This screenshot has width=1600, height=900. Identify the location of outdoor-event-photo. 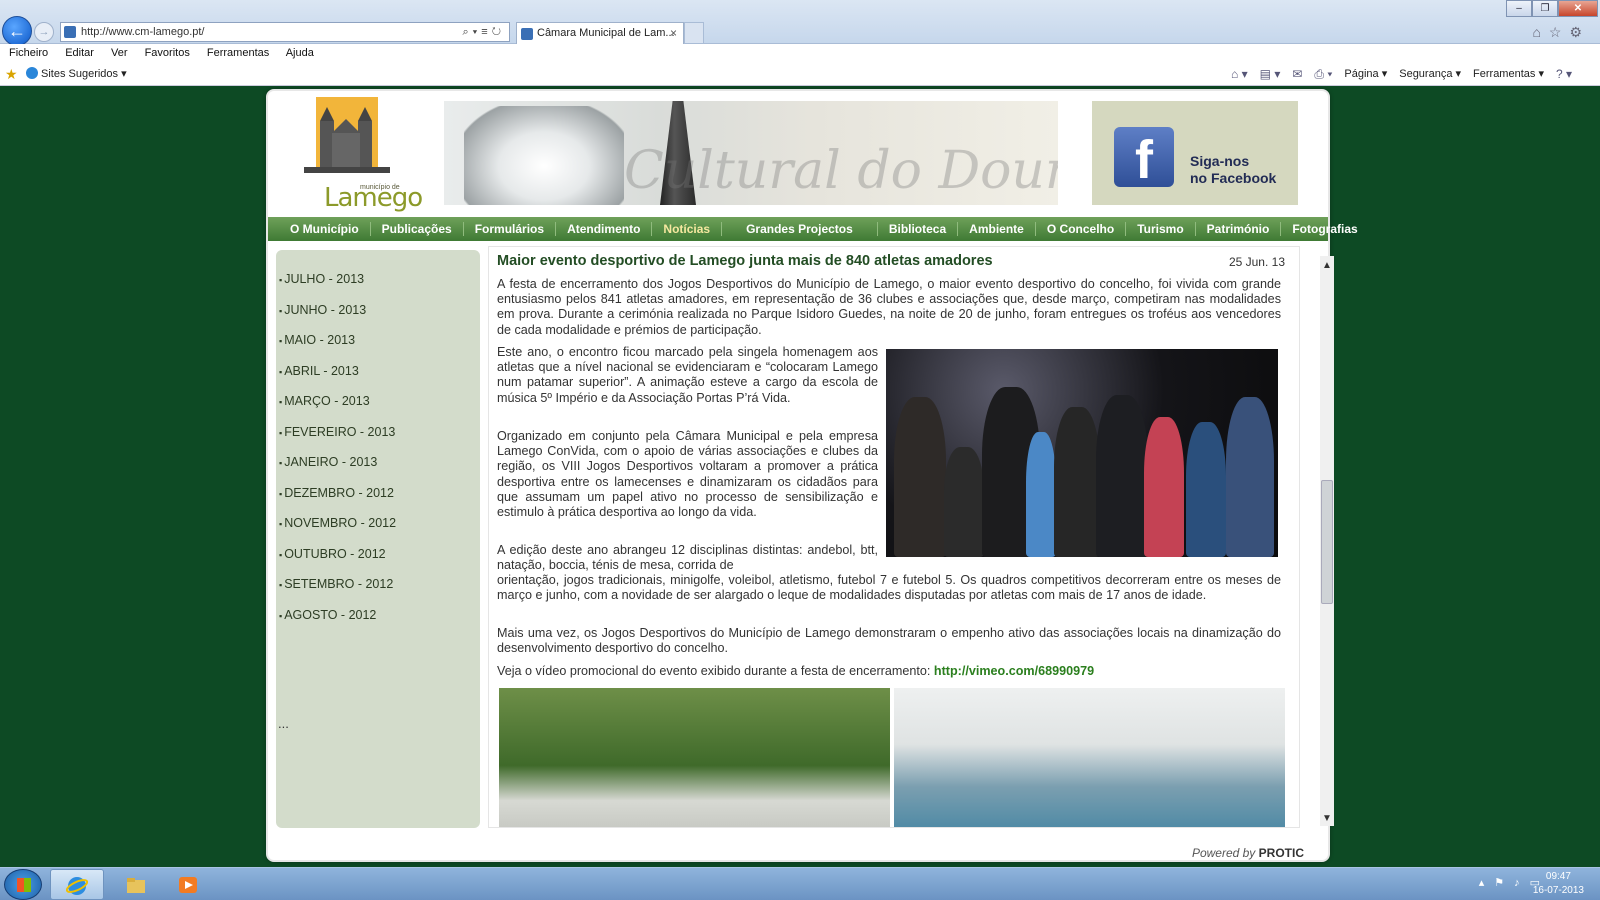
(694, 757).